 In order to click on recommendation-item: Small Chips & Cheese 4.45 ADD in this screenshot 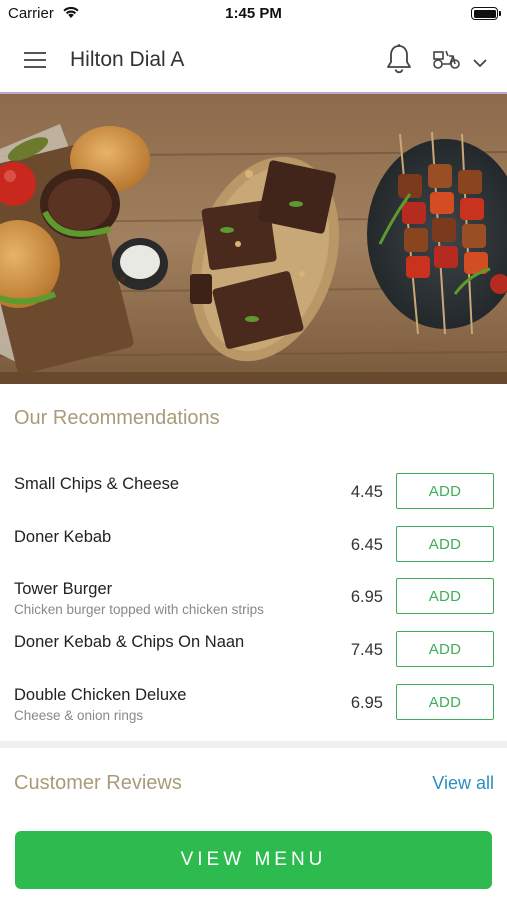, I will do `click(253, 499)`.